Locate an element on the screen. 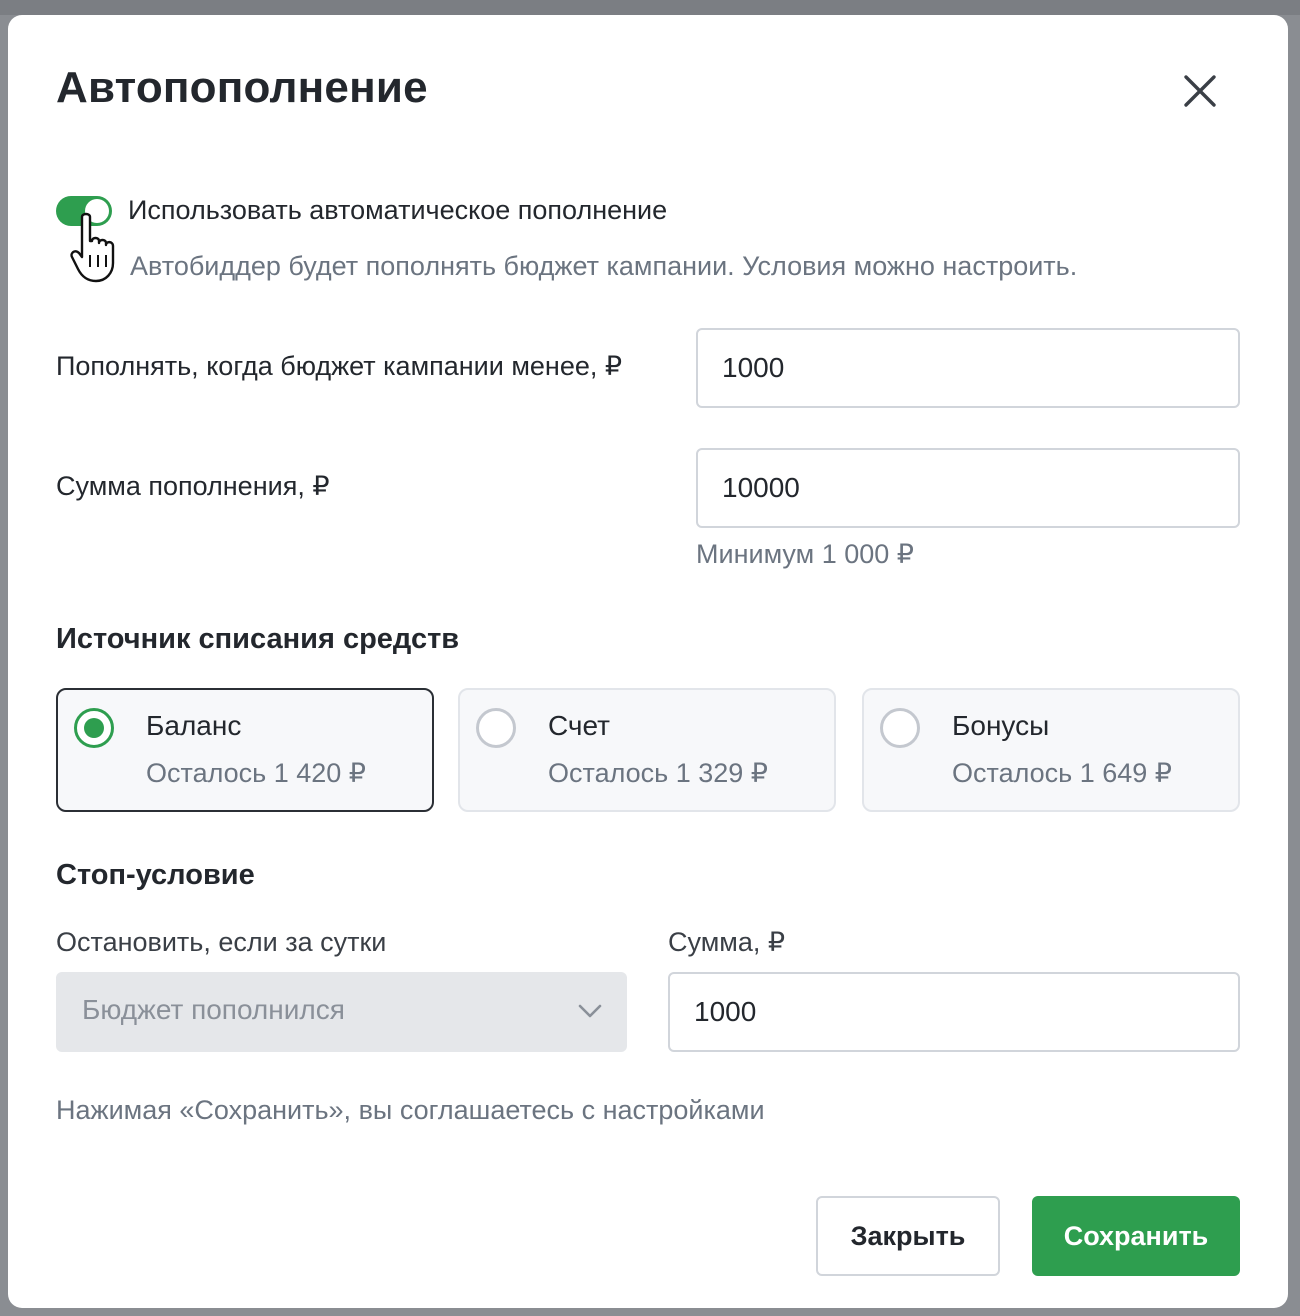  amount-hint: Минимум 1 000 ₽ is located at coordinates (805, 554).